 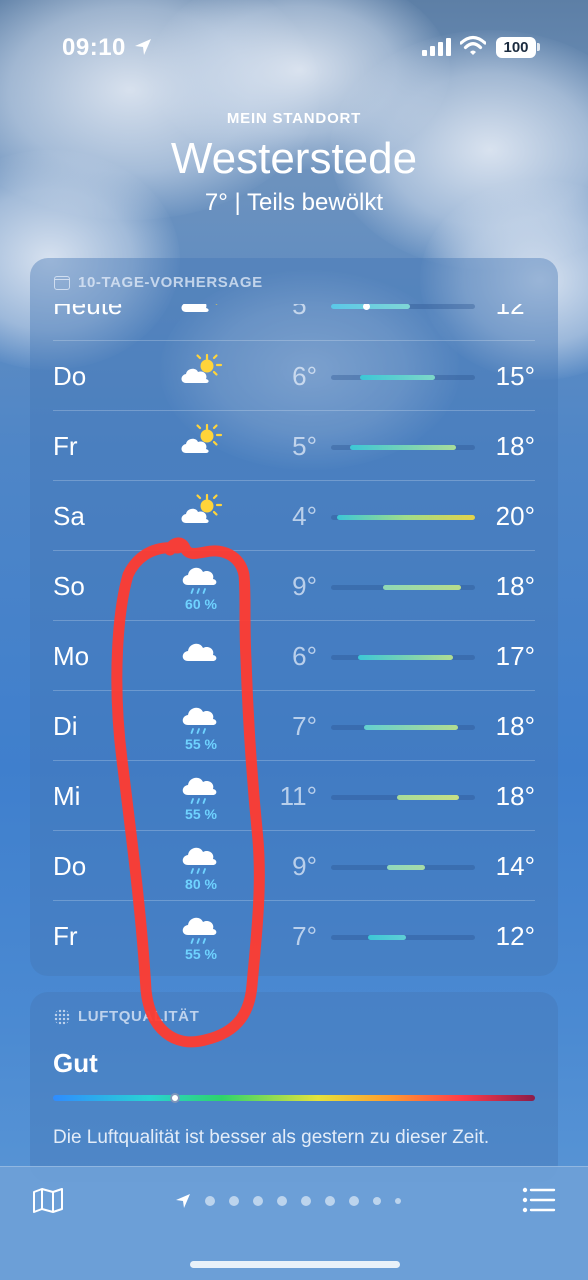 I want to click on clock: 09:10, so click(x=94, y=47).